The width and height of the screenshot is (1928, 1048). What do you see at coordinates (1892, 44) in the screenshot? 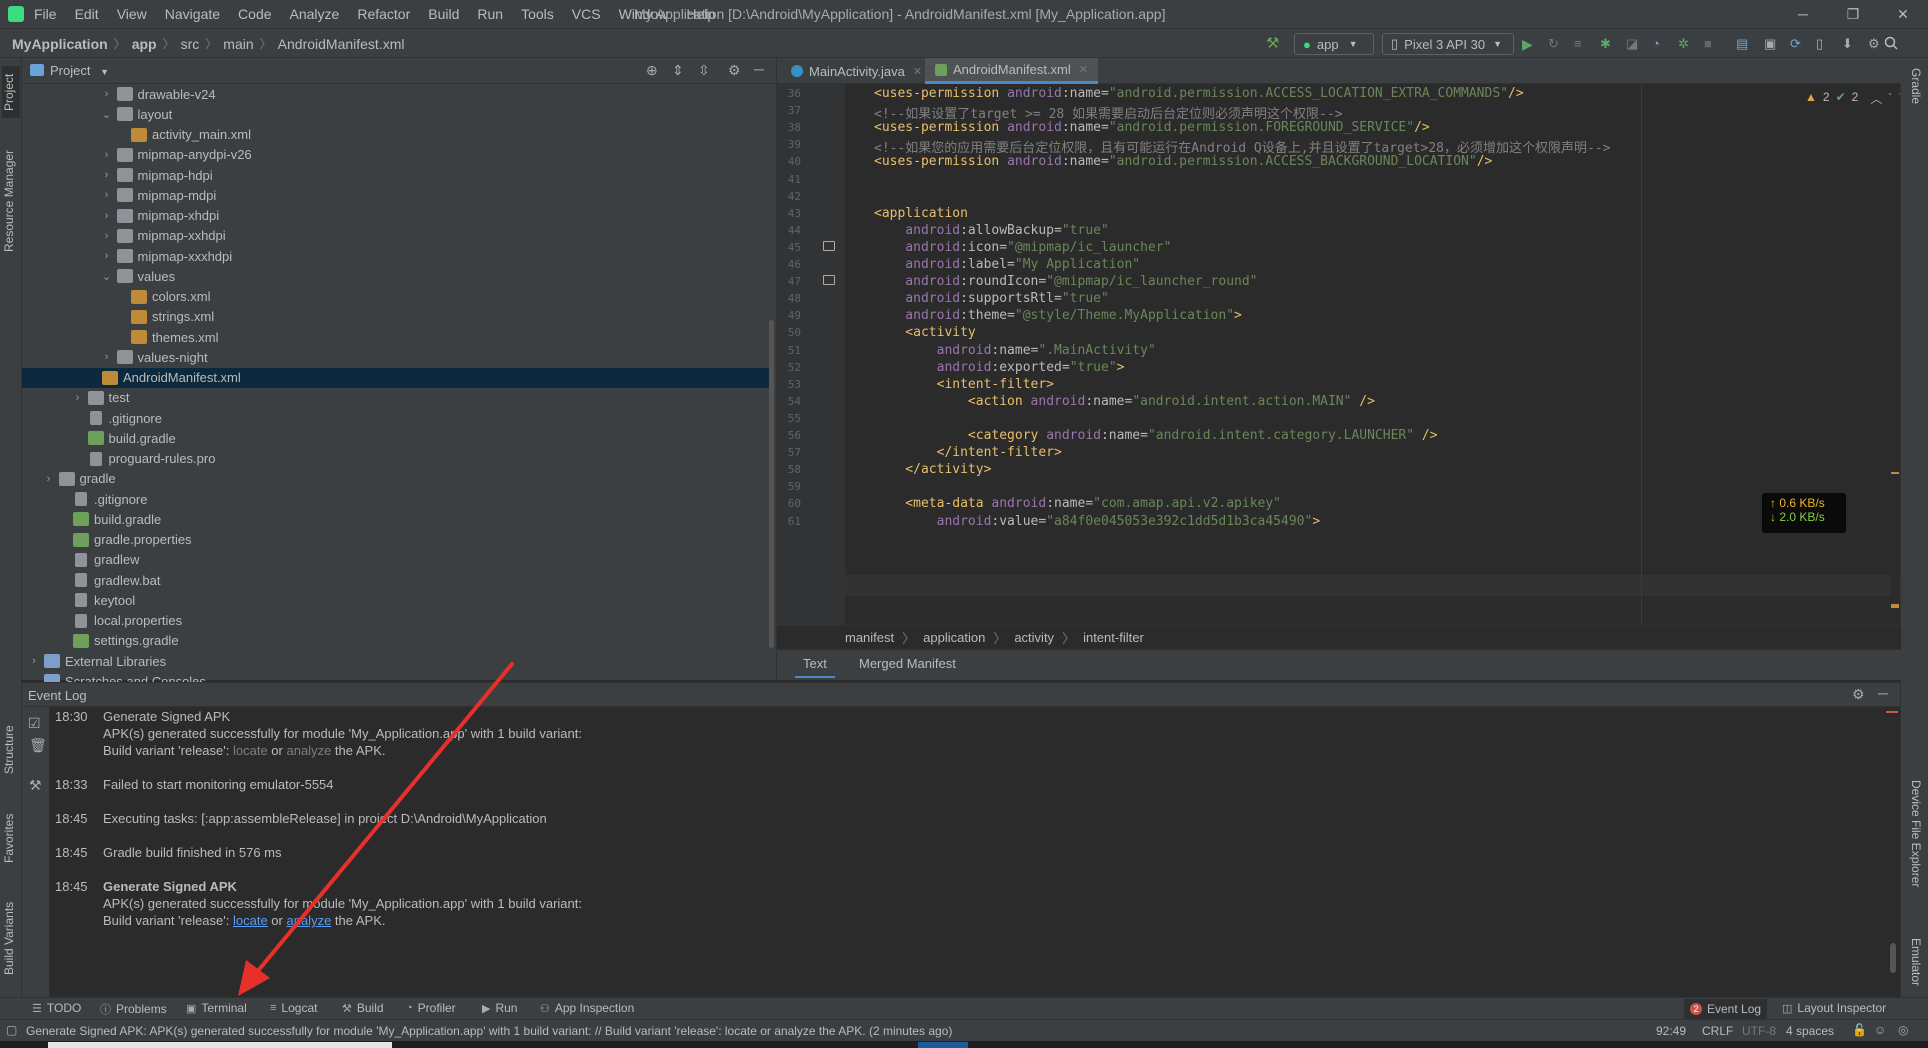
I see `search-everywhere-icon` at bounding box center [1892, 44].